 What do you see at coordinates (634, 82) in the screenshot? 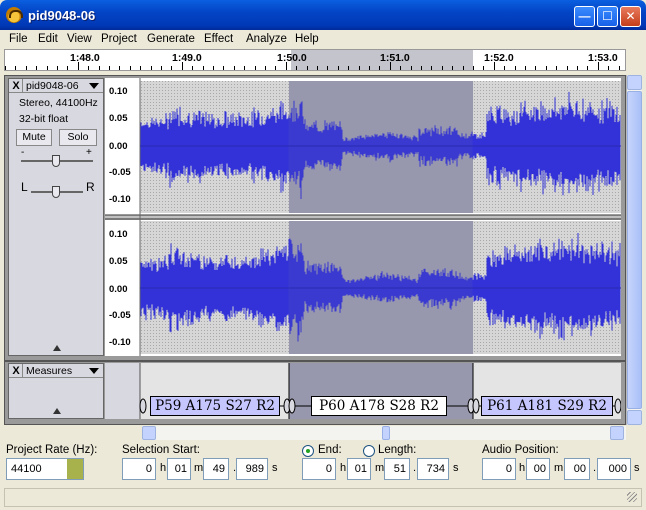
I see `scroll-up-button` at bounding box center [634, 82].